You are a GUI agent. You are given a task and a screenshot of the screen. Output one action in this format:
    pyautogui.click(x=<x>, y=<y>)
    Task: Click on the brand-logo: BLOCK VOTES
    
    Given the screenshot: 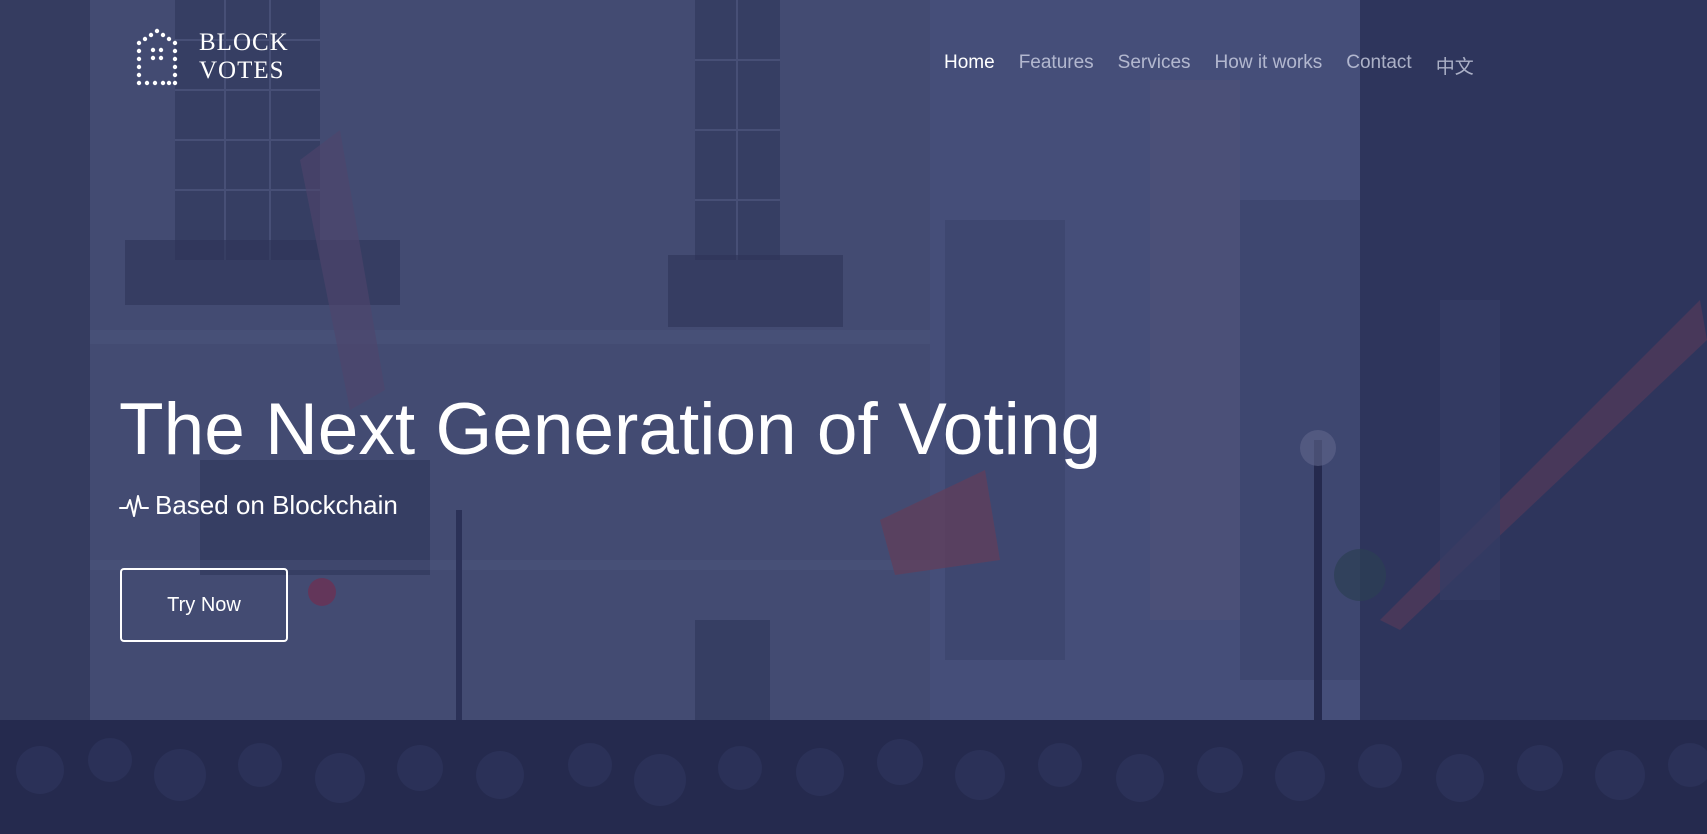 What is the action you would take?
    pyautogui.click(x=211, y=57)
    